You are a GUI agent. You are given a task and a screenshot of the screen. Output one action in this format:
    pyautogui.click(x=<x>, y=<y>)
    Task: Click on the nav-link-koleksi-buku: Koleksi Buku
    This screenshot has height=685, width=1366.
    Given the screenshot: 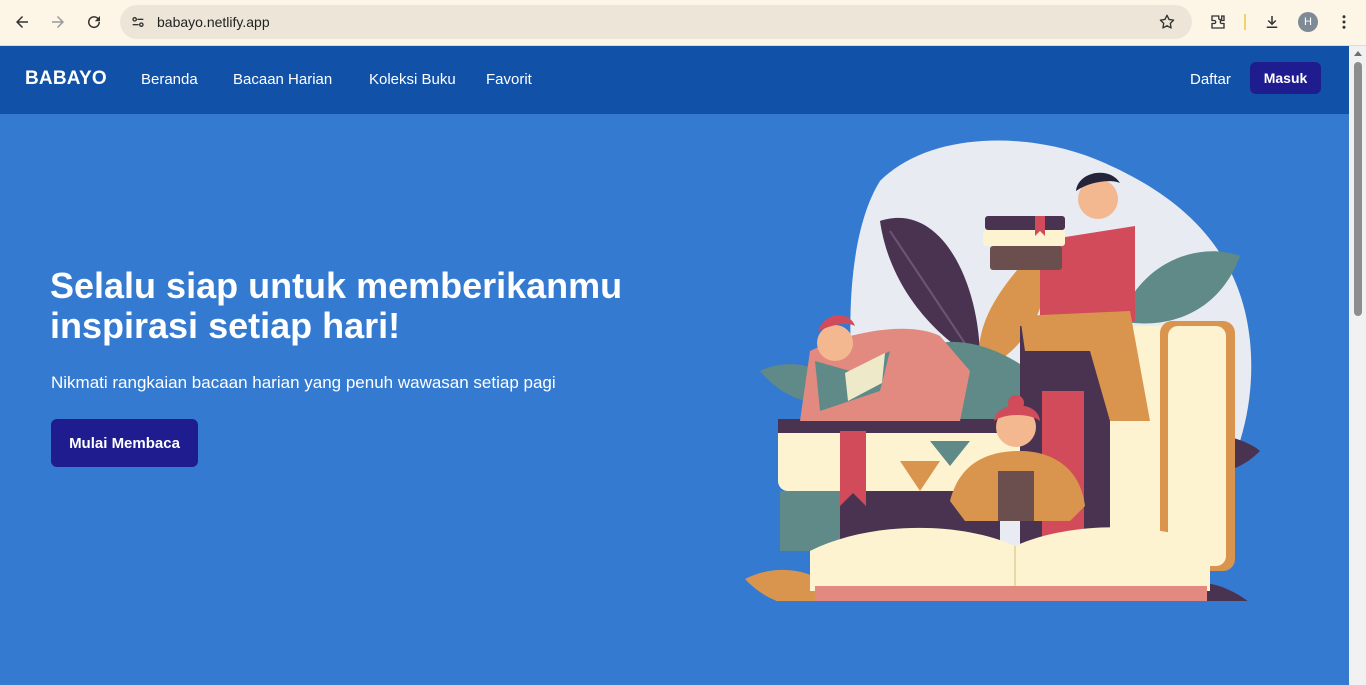 What is the action you would take?
    pyautogui.click(x=412, y=79)
    